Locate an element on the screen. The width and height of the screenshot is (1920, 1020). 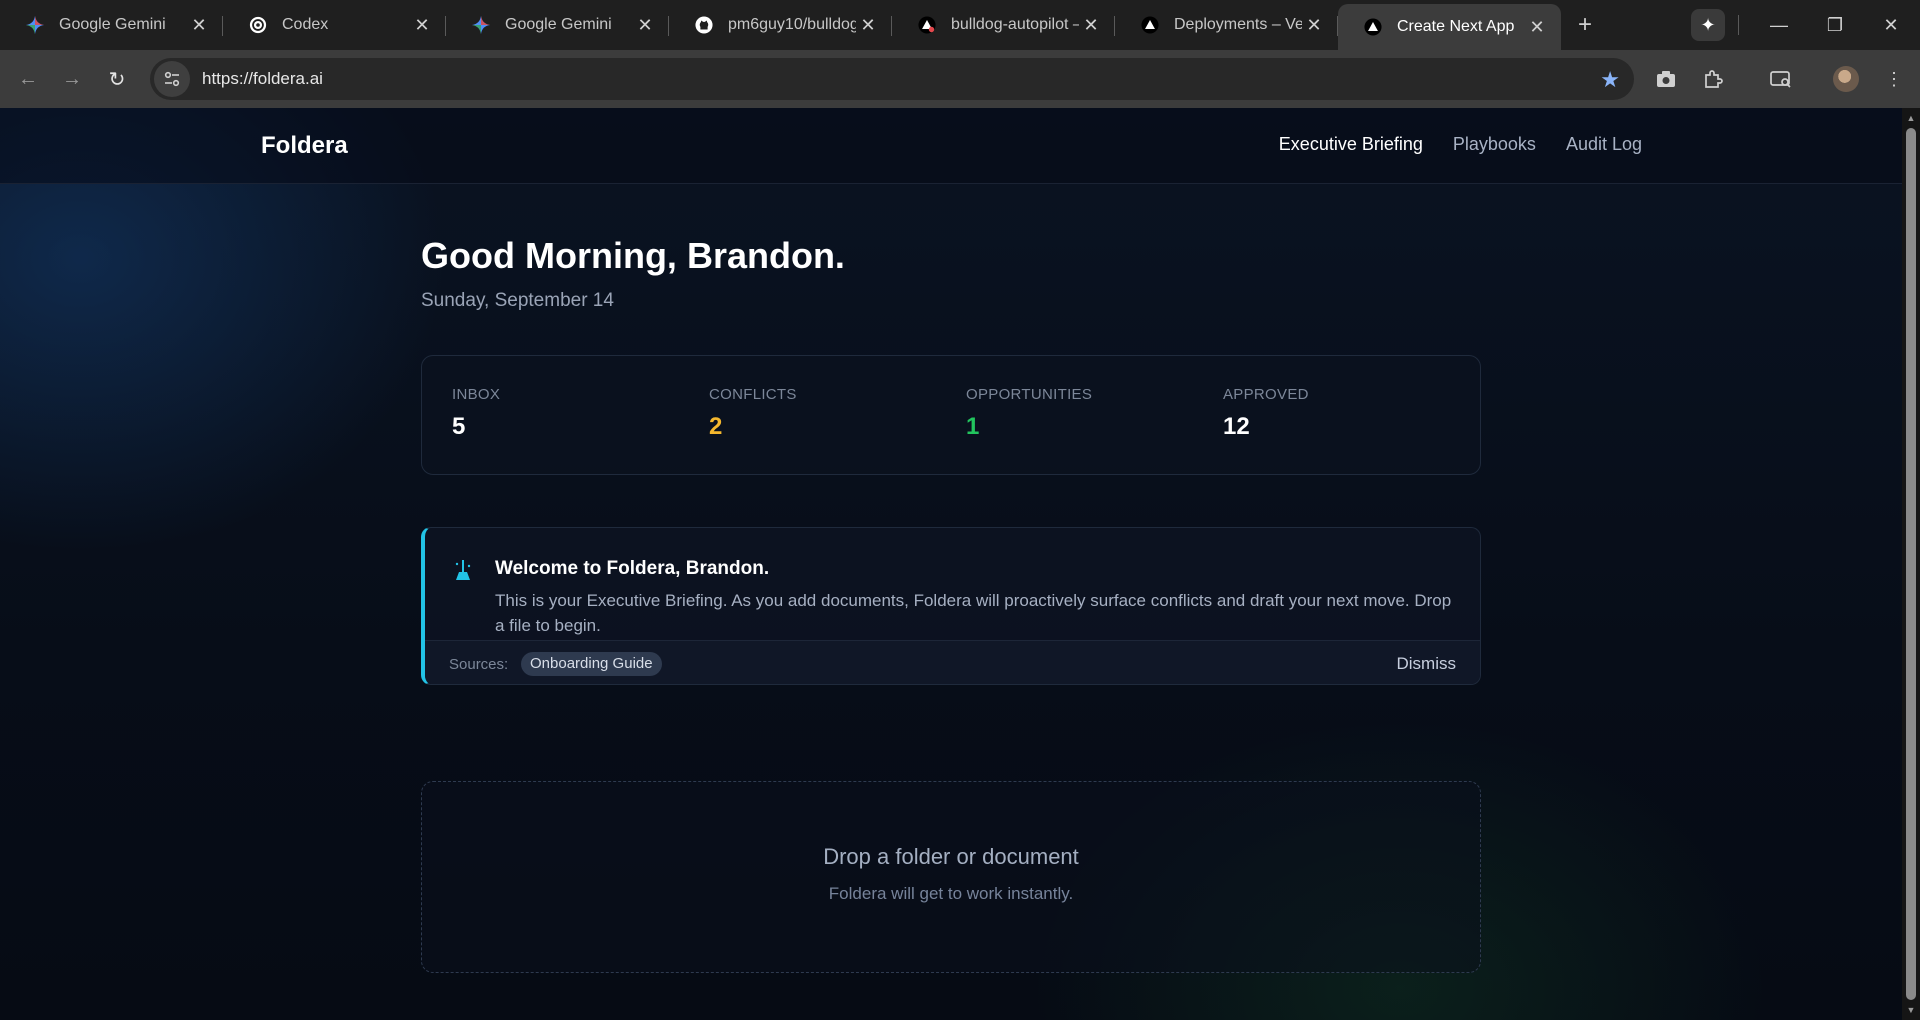
profile-avatar is located at coordinates (1846, 79).